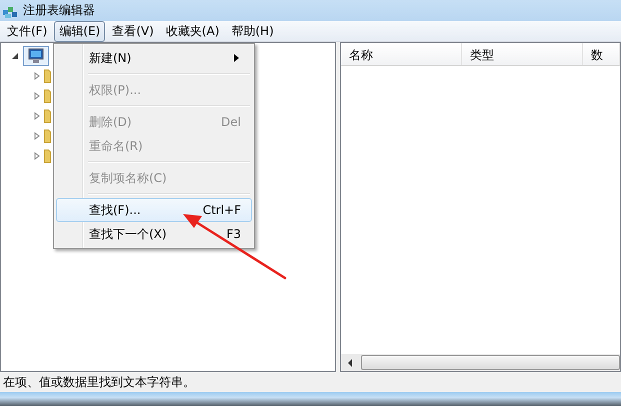 The width and height of the screenshot is (621, 406). I want to click on window-title: 注册表编辑器, so click(59, 10).